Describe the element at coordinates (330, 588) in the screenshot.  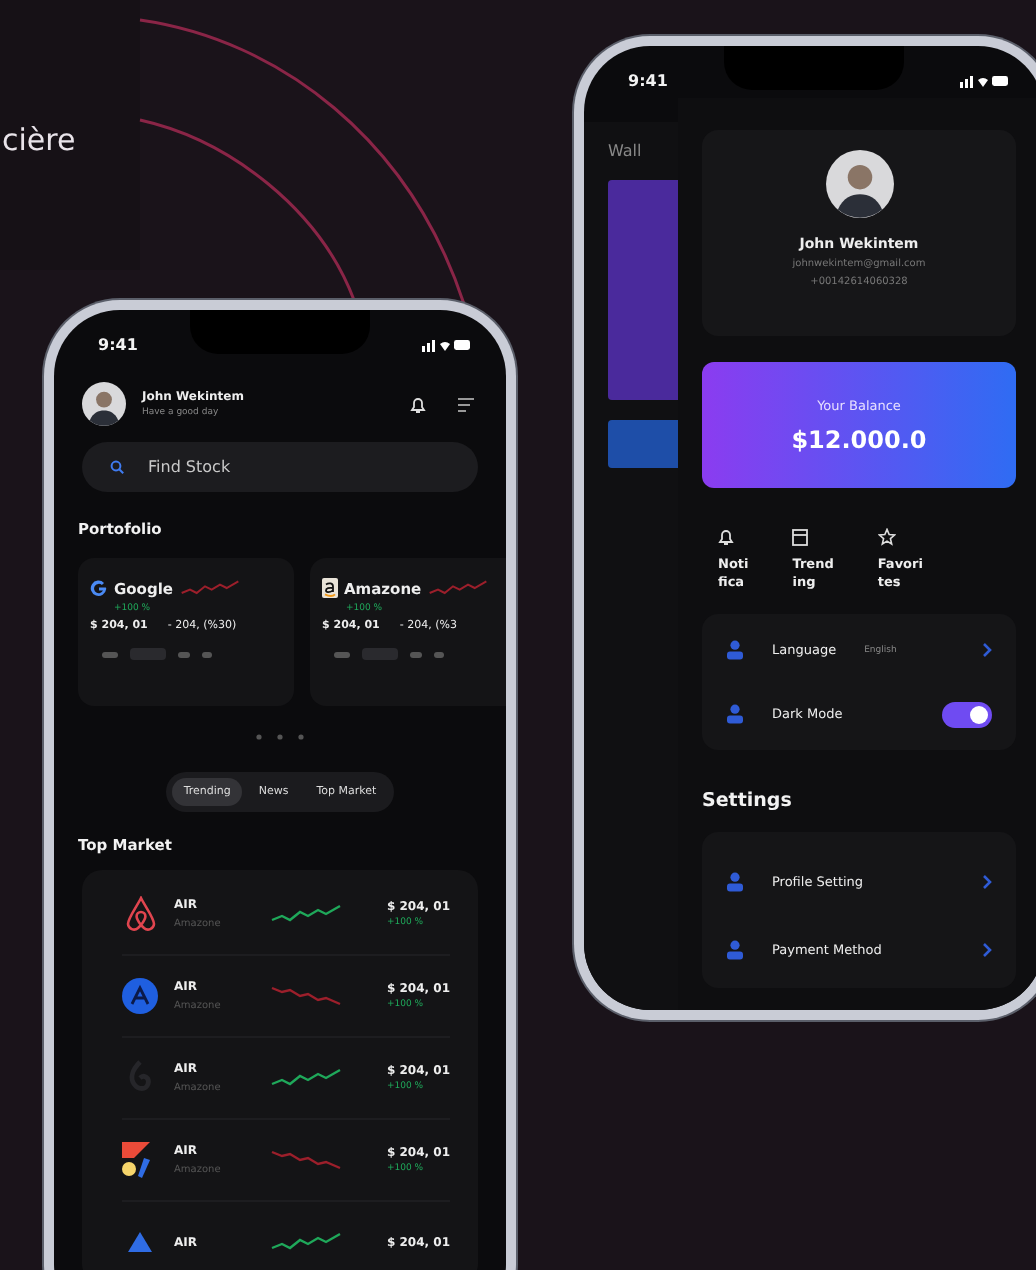
I see `amazon-logo` at that location.